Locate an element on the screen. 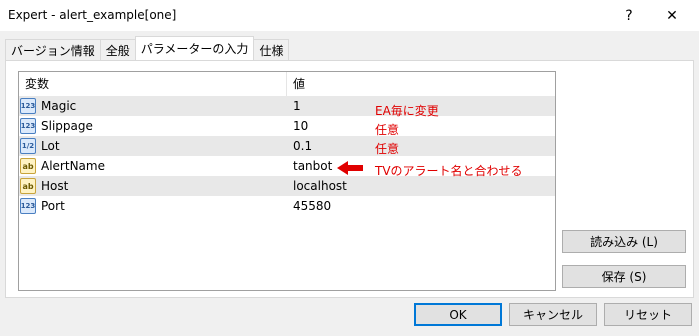 The image size is (699, 336). table-header: 変数 値 is located at coordinates (287, 84).